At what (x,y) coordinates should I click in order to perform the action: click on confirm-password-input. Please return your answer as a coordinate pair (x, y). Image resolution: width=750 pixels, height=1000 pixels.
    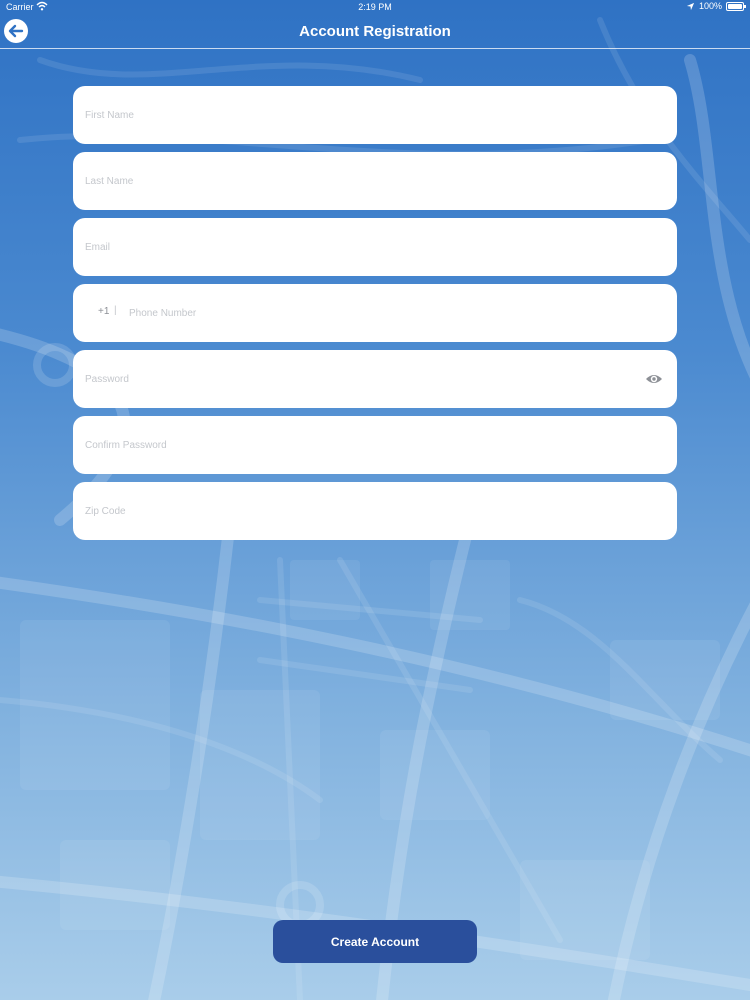
    Looking at the image, I should click on (365, 445).